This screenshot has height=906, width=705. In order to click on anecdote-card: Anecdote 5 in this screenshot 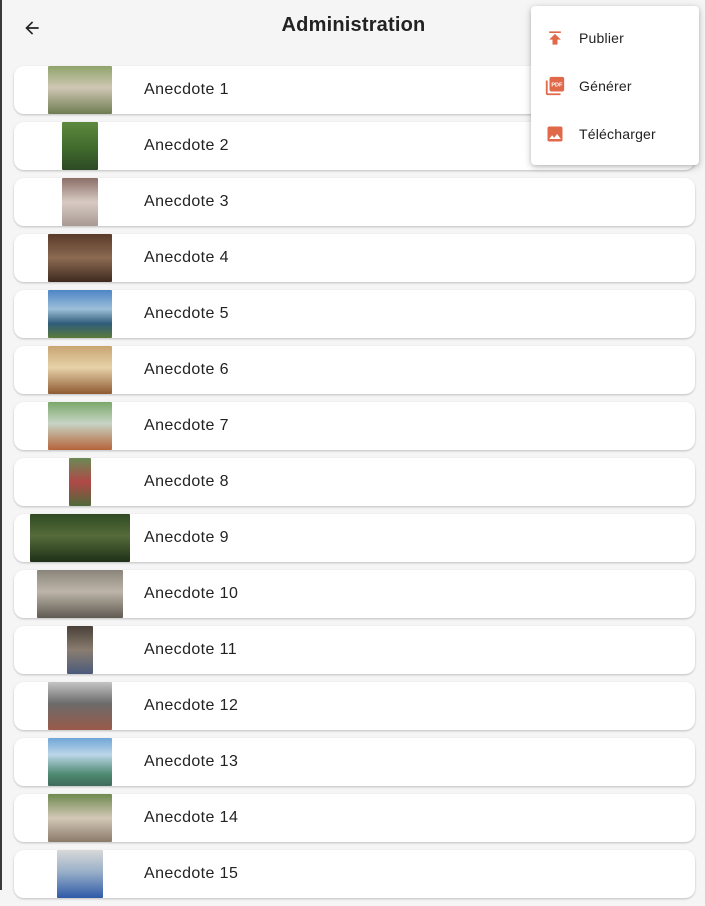, I will do `click(354, 314)`.